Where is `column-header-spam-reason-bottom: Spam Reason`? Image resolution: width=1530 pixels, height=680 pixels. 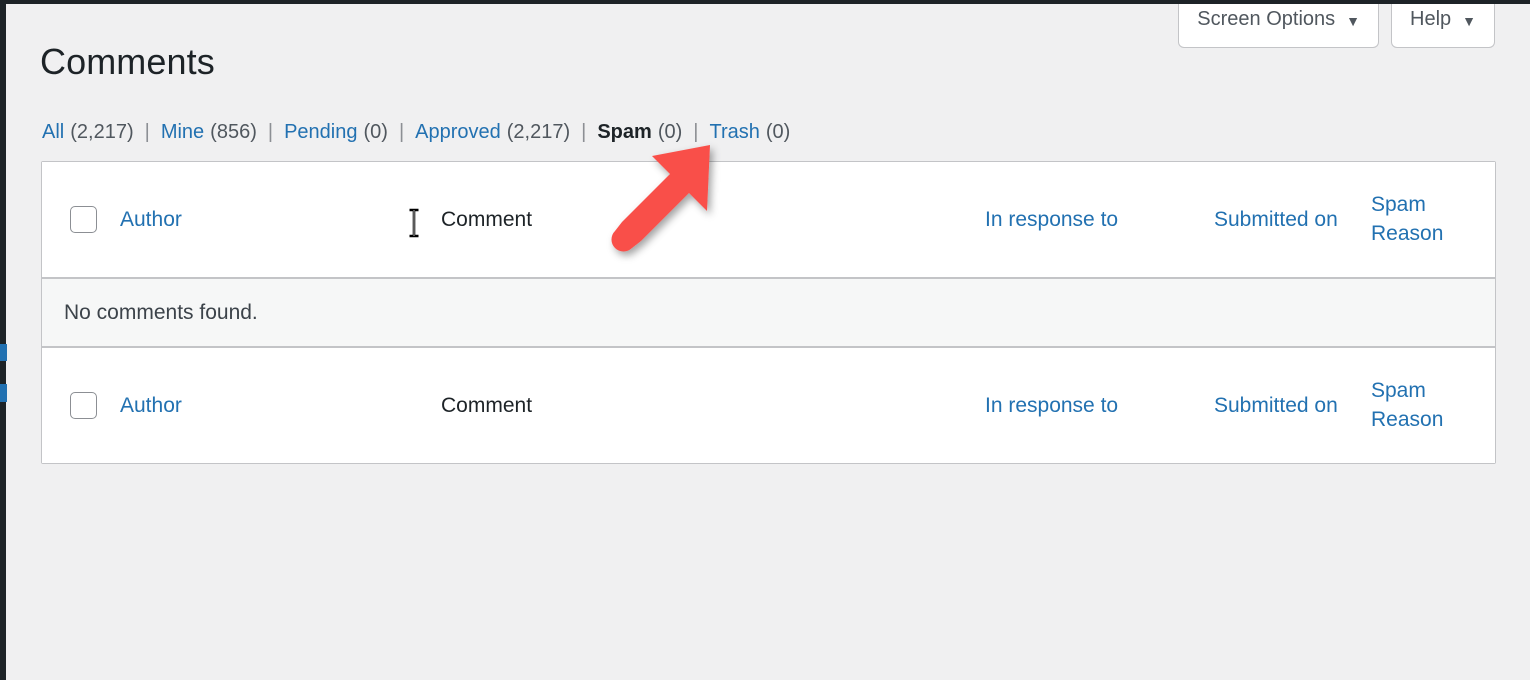
column-header-spam-reason-bottom: Spam Reason is located at coordinates (1433, 406).